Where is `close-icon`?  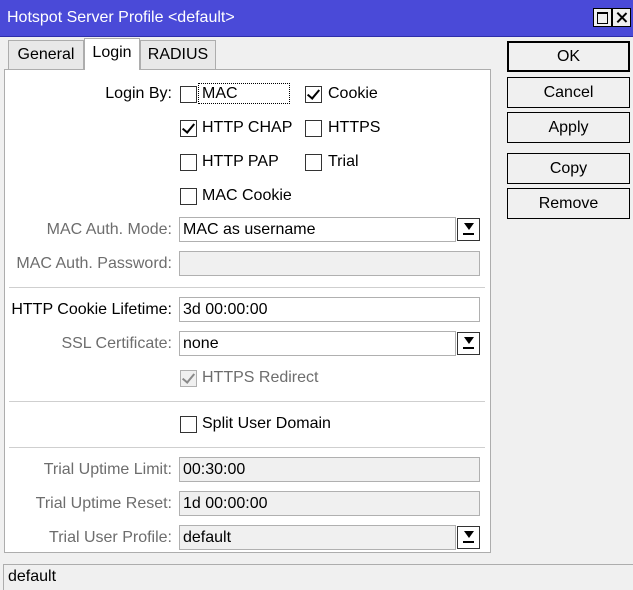 close-icon is located at coordinates (621, 17).